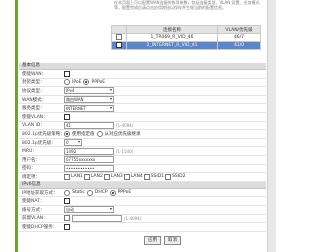 Image resolution: width=320 pixels, height=252 pixels. What do you see at coordinates (157, 177) in the screenshot?
I see `bind-ssid1-label: SSID1` at bounding box center [157, 177].